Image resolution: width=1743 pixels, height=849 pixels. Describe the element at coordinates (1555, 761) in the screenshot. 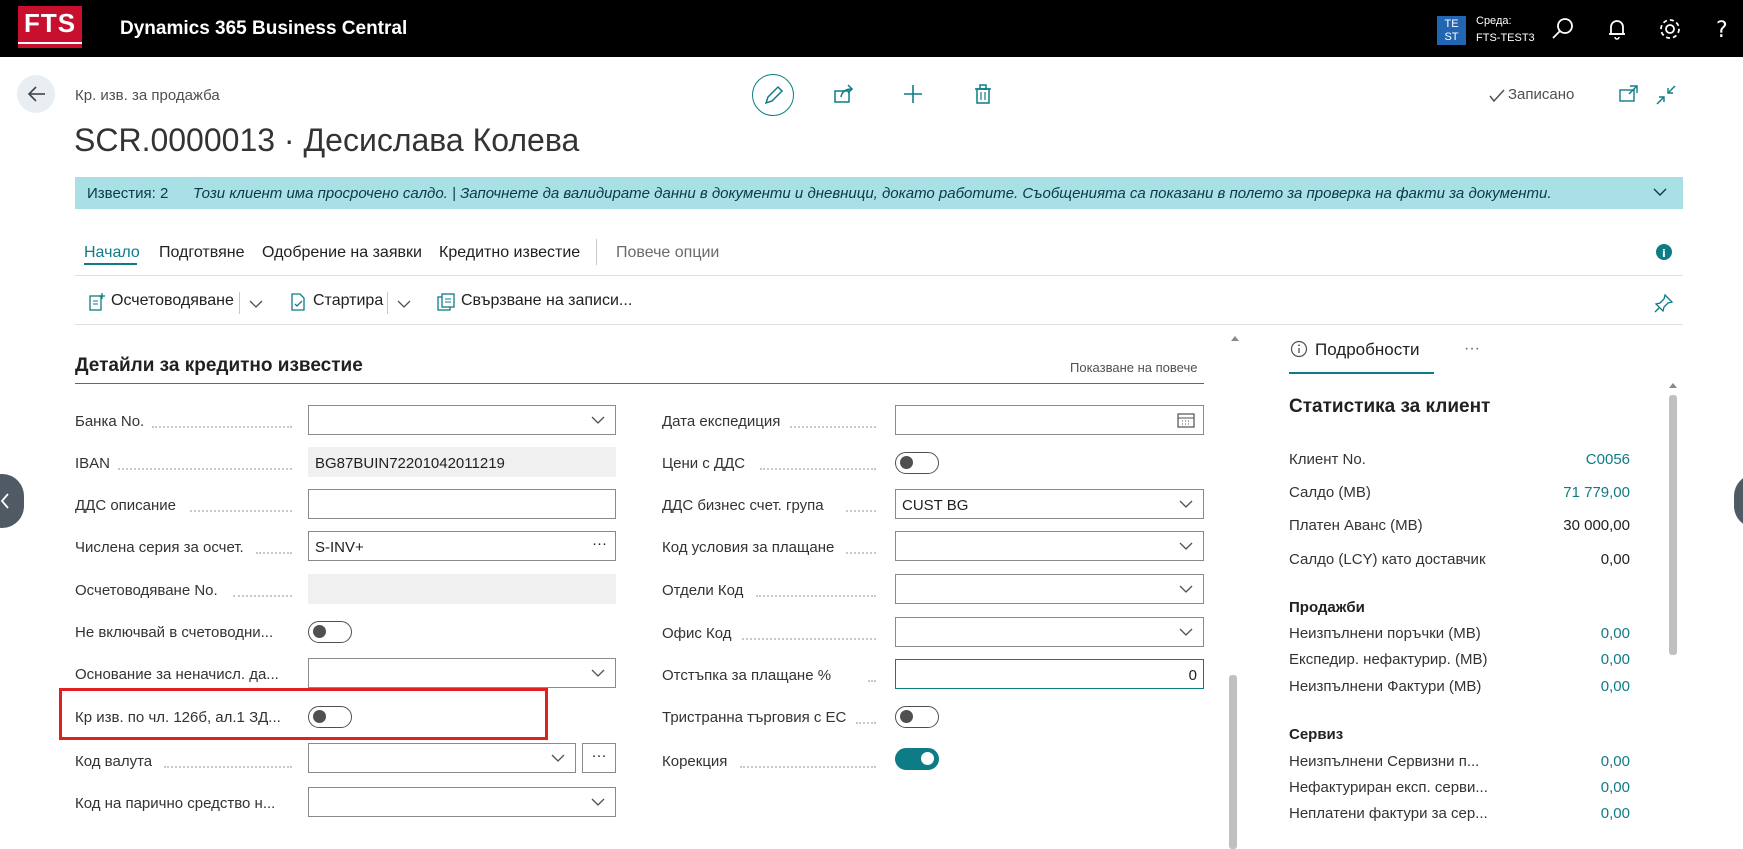

I see `service-orders-link: 0,00` at that location.